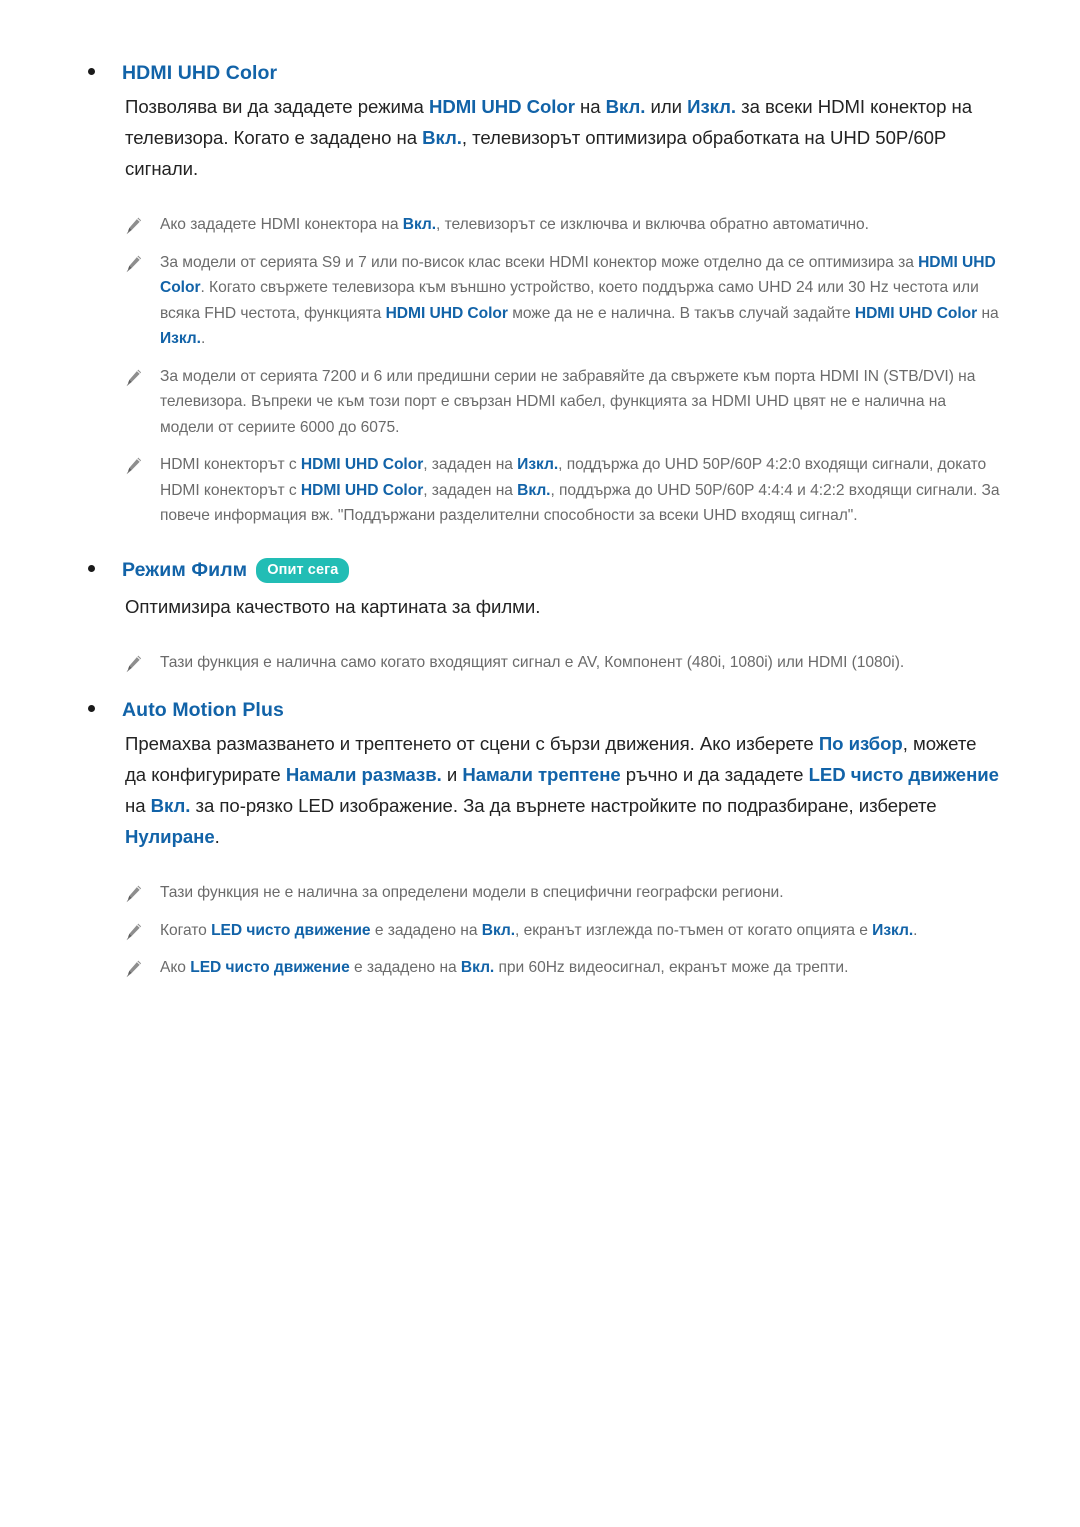 The width and height of the screenshot is (1080, 1527). Describe the element at coordinates (185, 569) in the screenshot. I see `section-title: Режим Филм` at that location.